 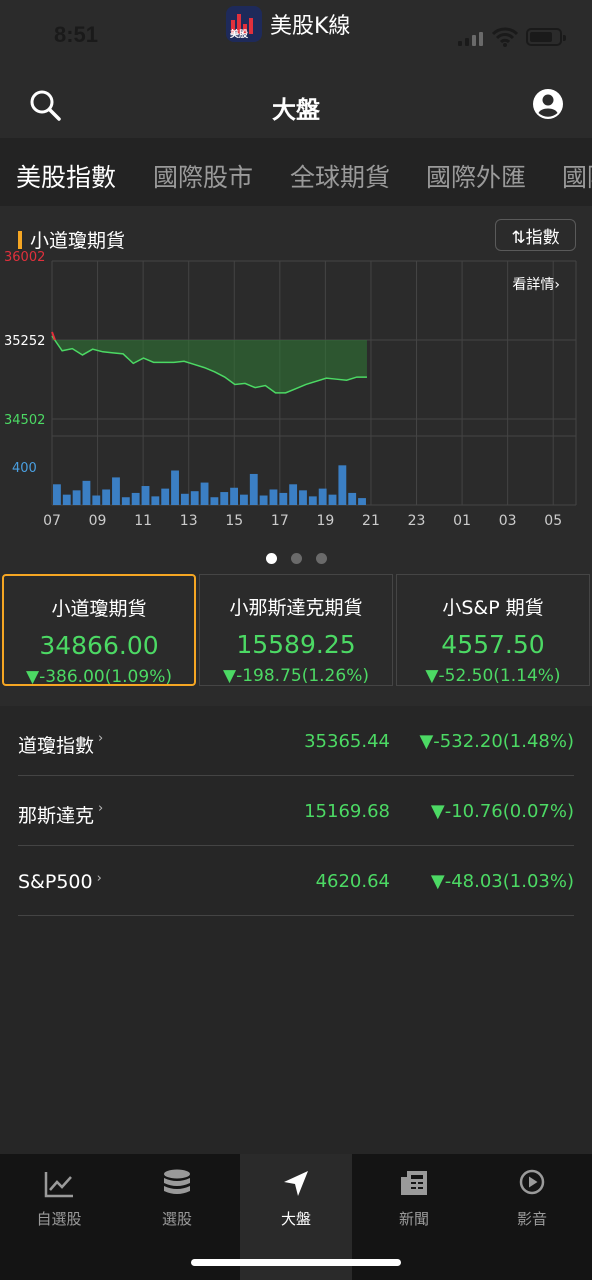 What do you see at coordinates (52, 521) in the screenshot?
I see `x-tick-label: 07` at bounding box center [52, 521].